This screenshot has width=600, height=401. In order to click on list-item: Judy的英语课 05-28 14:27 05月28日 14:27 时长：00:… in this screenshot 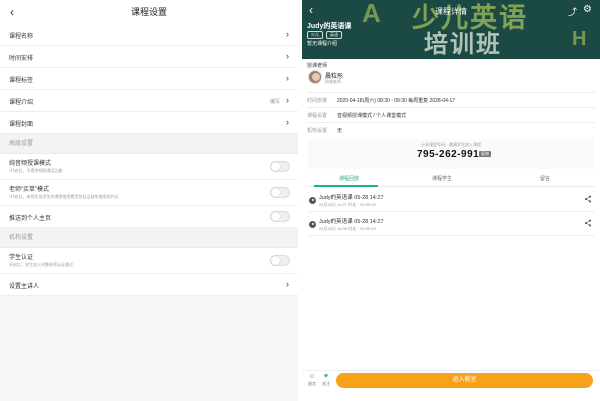, I will do `click(451, 201)`.